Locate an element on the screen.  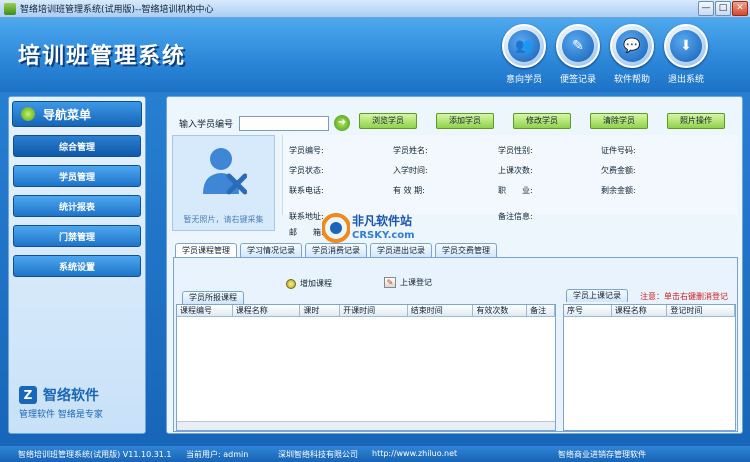
globe-icon is located at coordinates (28, 114).